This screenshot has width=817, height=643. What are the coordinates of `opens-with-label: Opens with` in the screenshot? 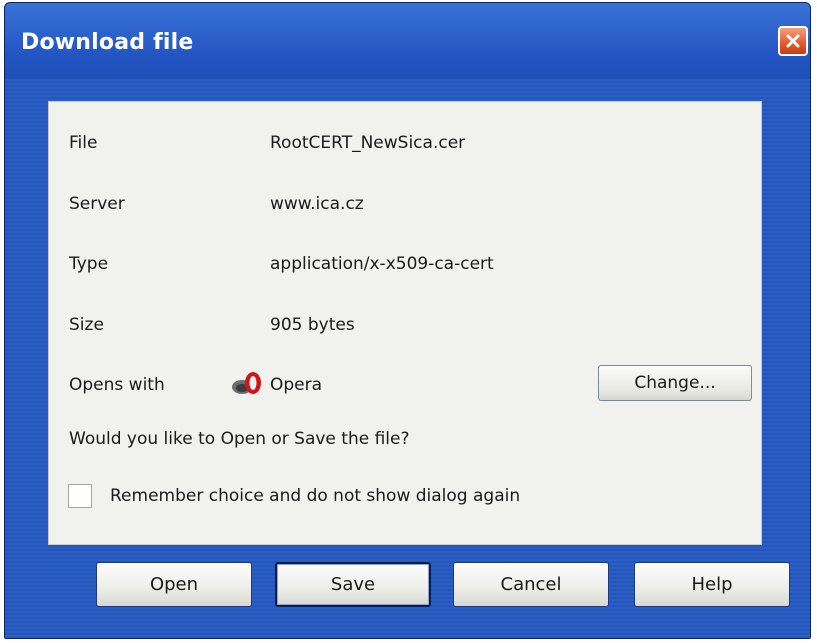 It's located at (117, 385).